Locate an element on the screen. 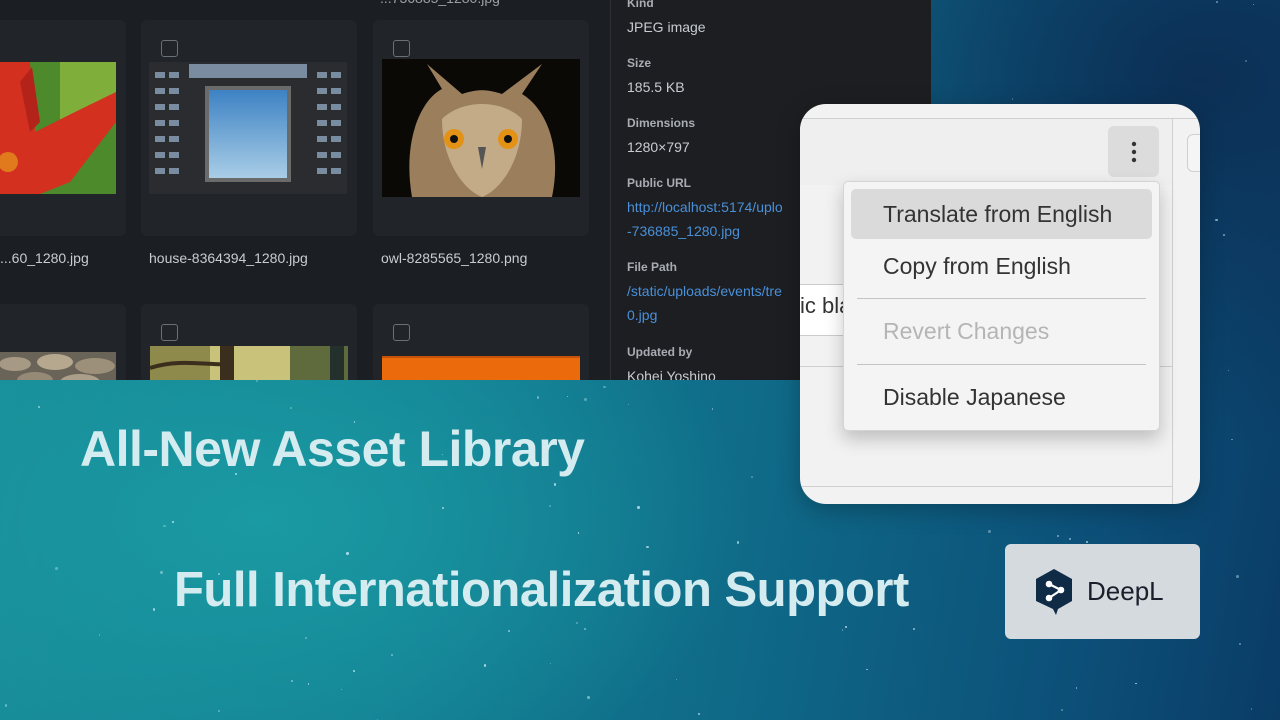  updated-by-label: Updated by is located at coordinates (660, 352).